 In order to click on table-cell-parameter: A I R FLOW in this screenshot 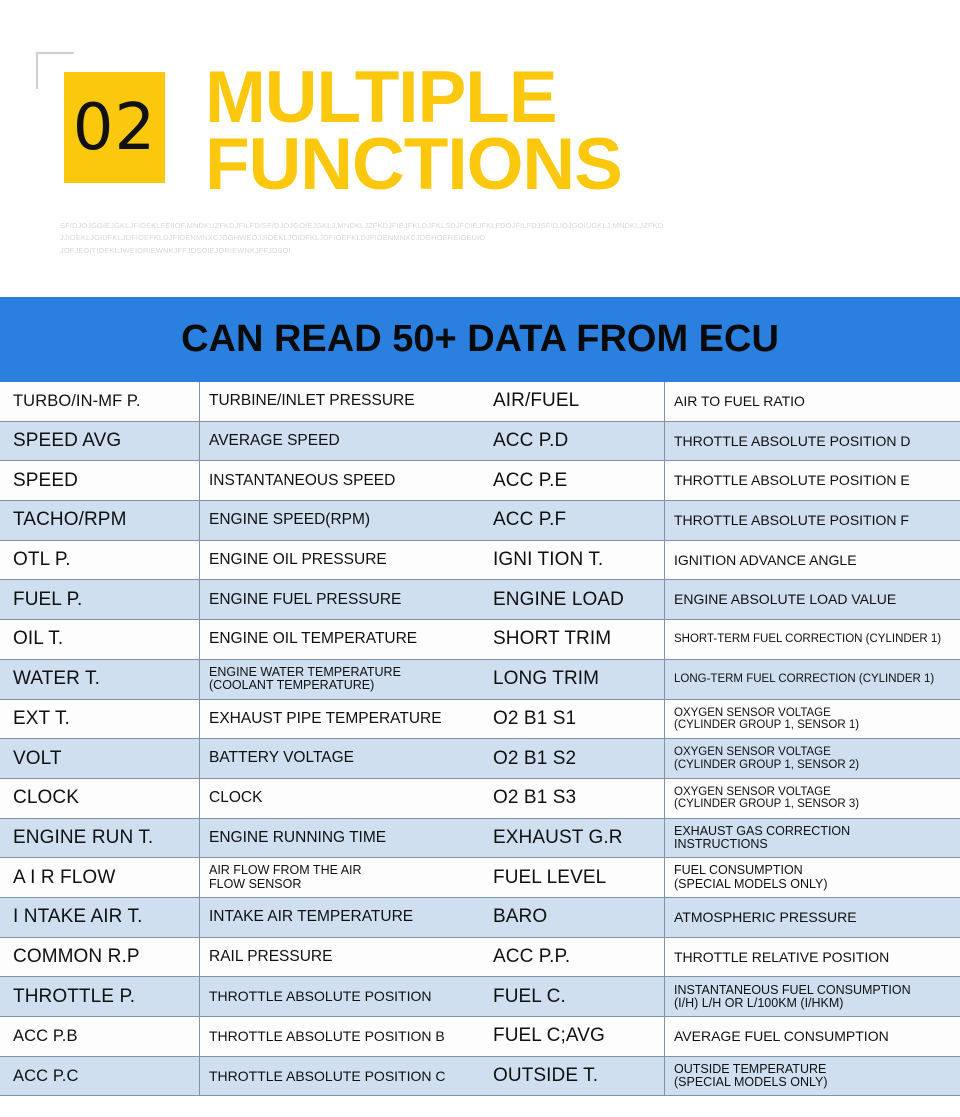, I will do `click(100, 877)`.